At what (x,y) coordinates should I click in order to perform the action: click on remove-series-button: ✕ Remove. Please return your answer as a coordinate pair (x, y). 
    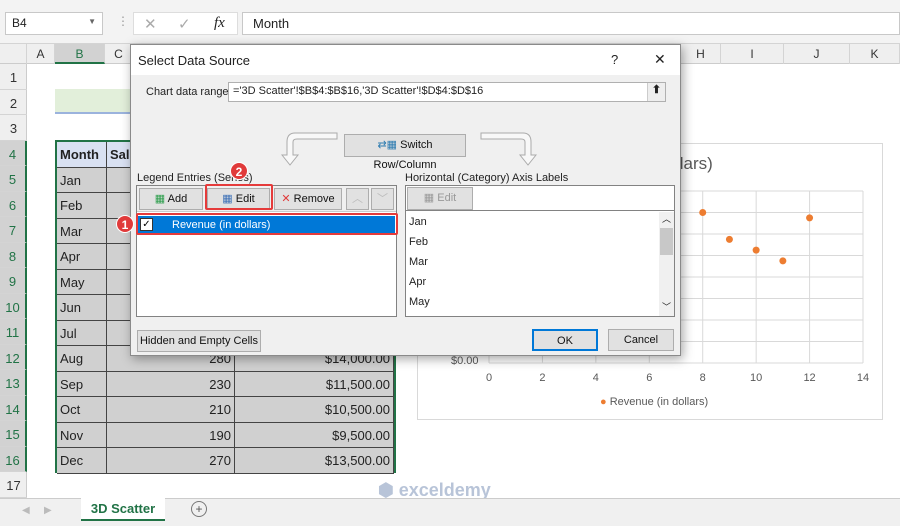
    Looking at the image, I should click on (308, 199).